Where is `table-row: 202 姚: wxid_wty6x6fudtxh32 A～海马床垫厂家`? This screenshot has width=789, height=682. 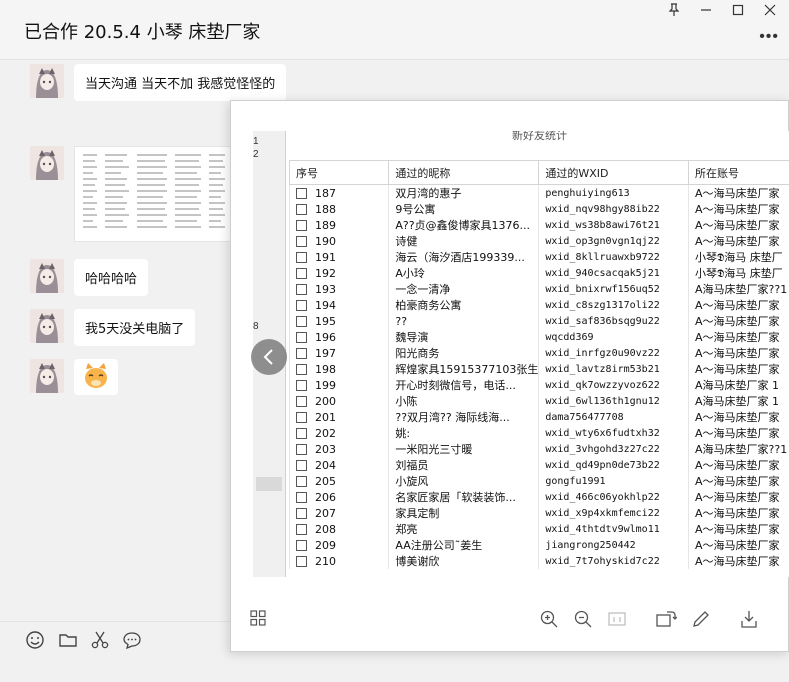
table-row: 202 姚: wxid_wty6x6fudtxh32 A～海马床垫厂家 is located at coordinates (538, 433).